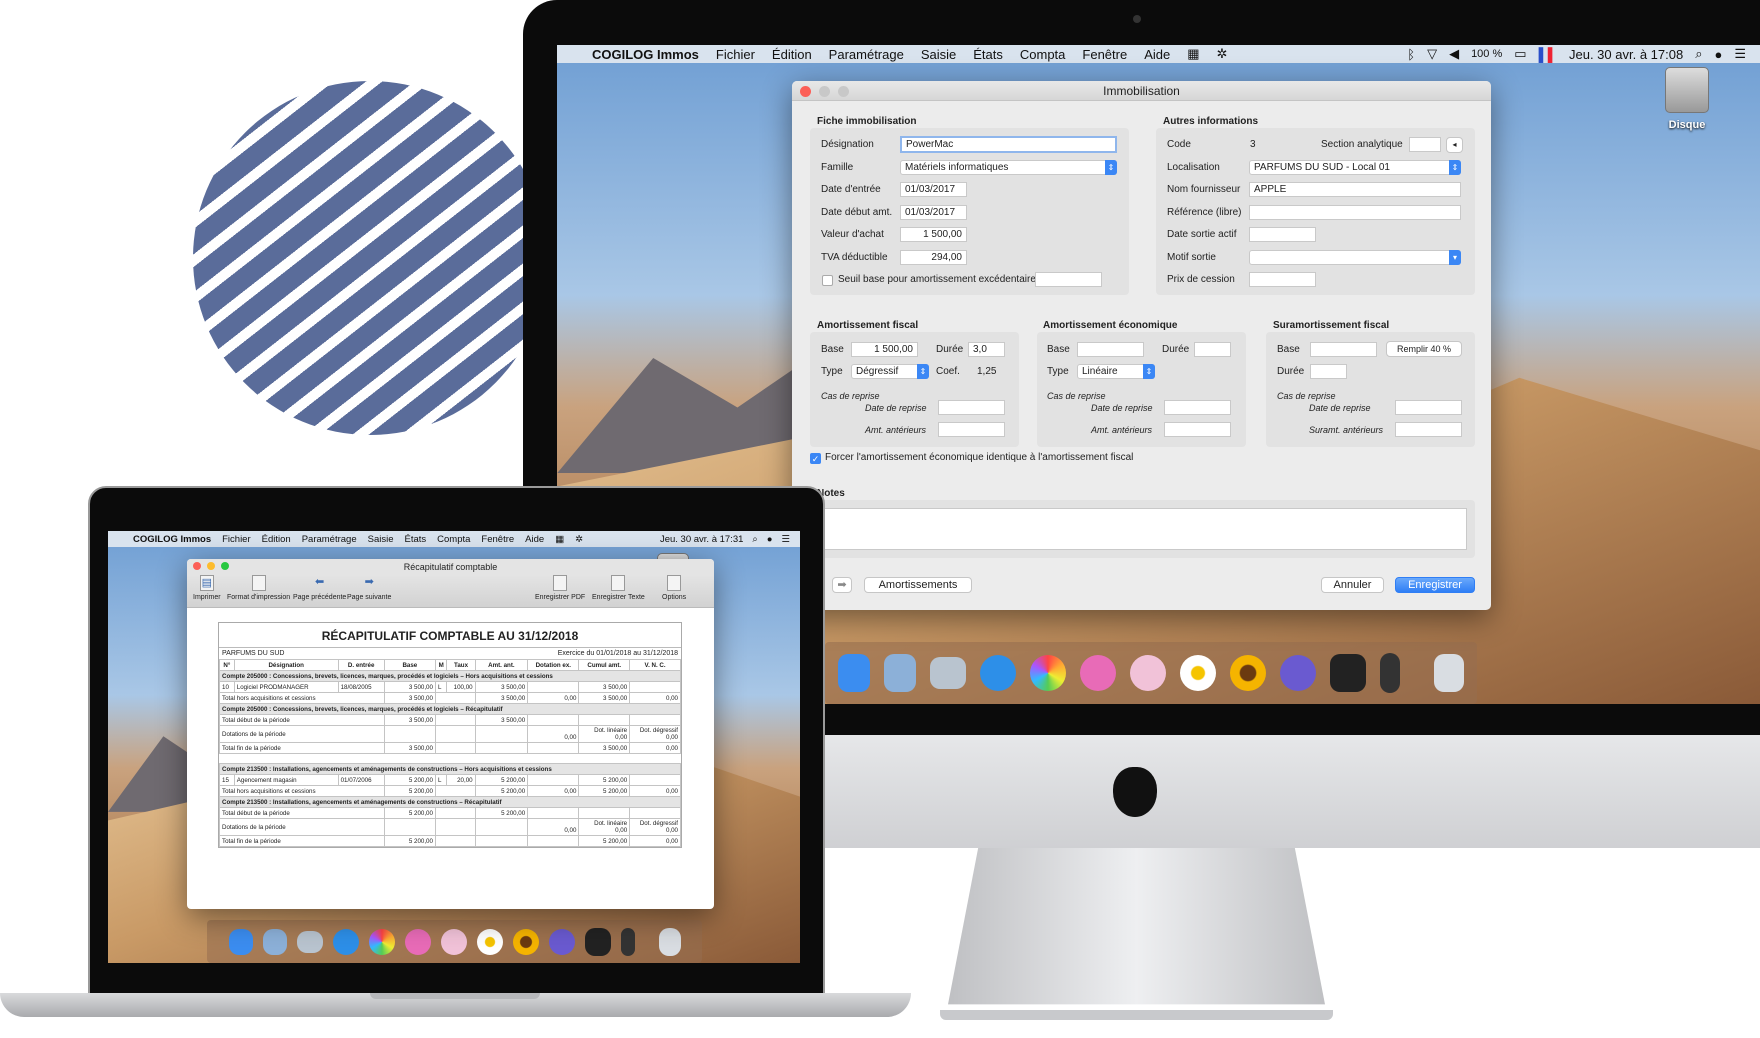 This screenshot has height=1038, width=1760. I want to click on valeur-input: 1 500,00, so click(933, 234).